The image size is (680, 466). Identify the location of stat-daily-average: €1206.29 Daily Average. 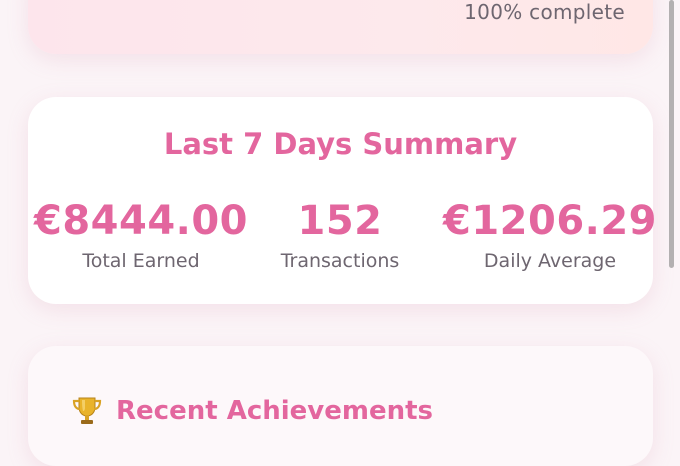
(550, 235).